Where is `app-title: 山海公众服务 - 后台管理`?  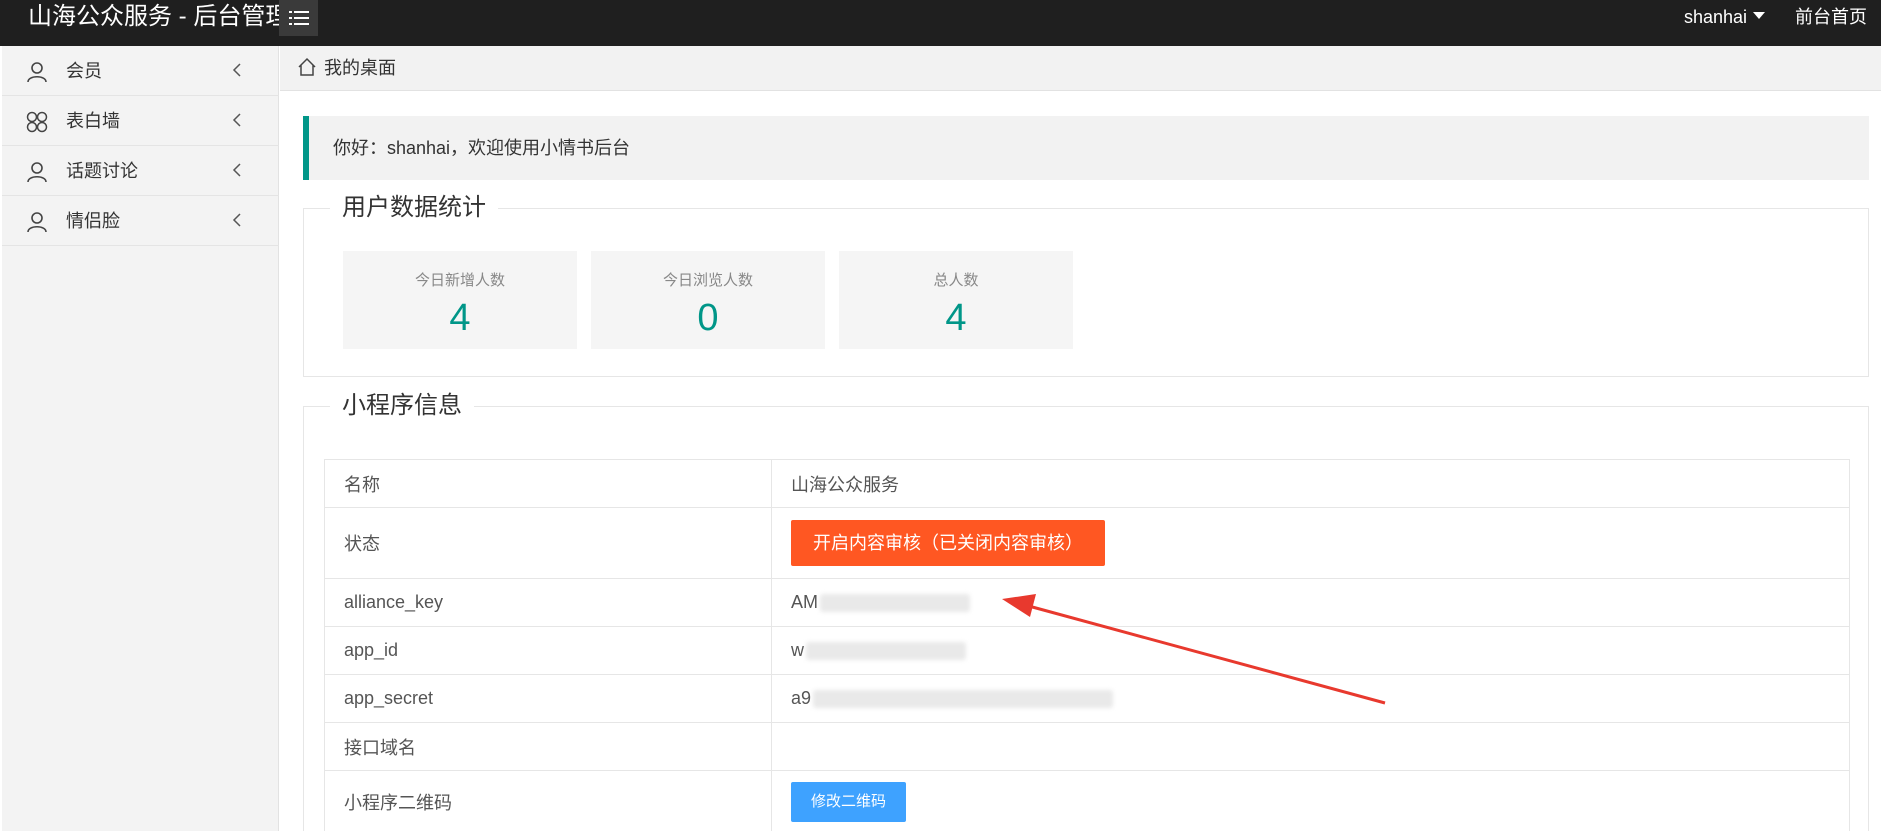 app-title: 山海公众服务 - 后台管理 is located at coordinates (158, 17).